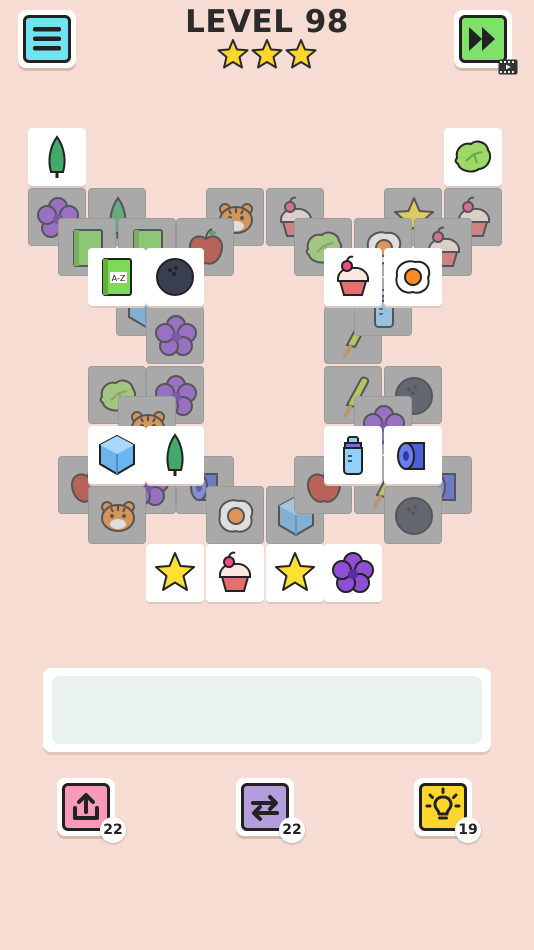 The height and width of the screenshot is (950, 534). I want to click on shuffle-button: 22, so click(270, 810).